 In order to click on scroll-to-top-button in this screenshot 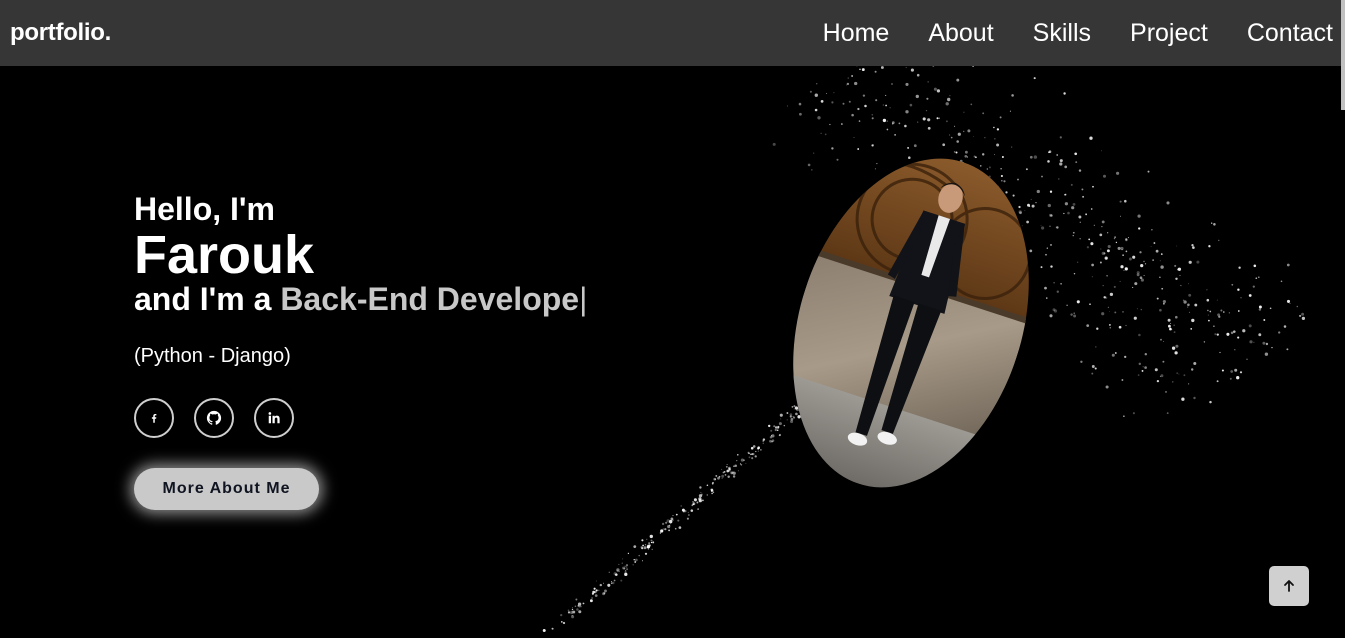, I will do `click(1289, 586)`.